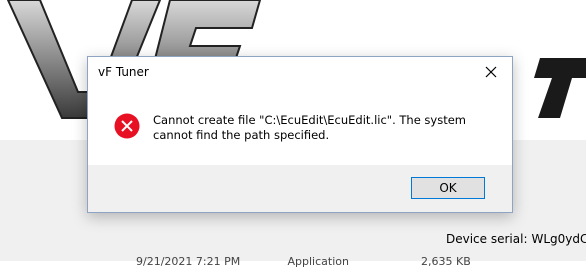 The width and height of the screenshot is (586, 268). I want to click on file-list-row: 9/21/2021 7:21 PM Application 2,635 KB, so click(303, 261).